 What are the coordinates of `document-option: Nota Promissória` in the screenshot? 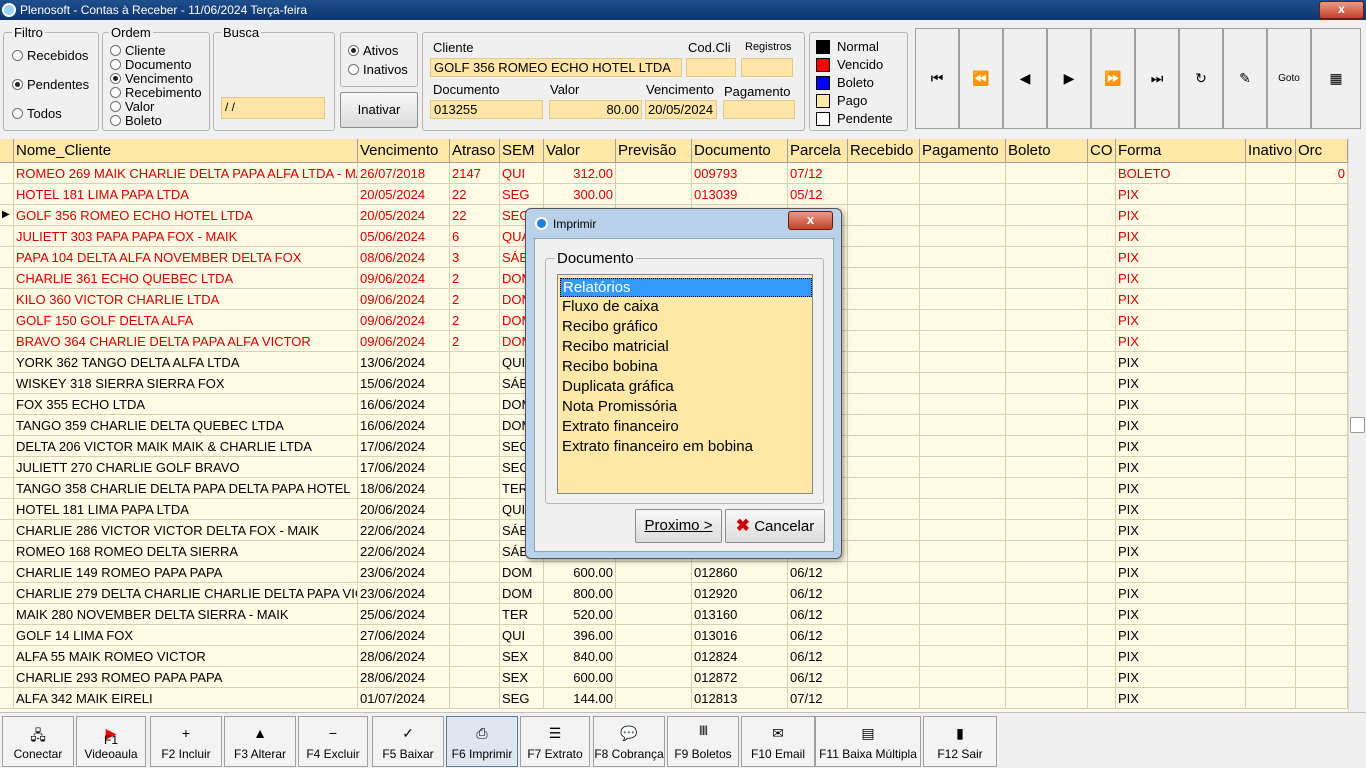 It's located at (686, 407).